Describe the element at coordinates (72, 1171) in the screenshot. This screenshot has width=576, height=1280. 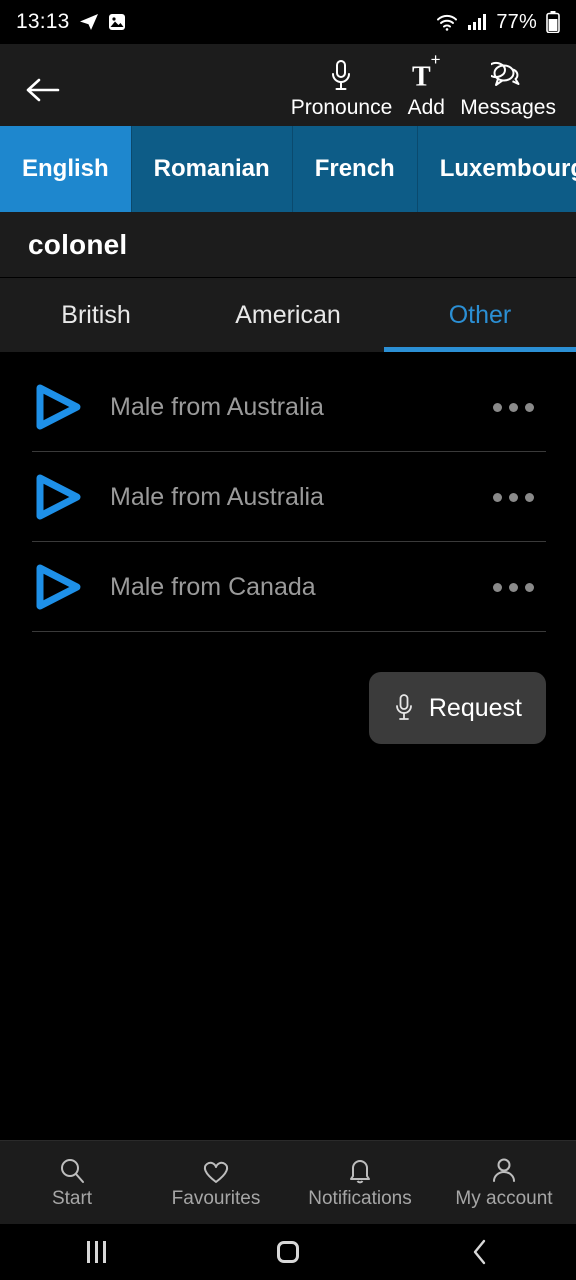
I see `search-icon` at that location.